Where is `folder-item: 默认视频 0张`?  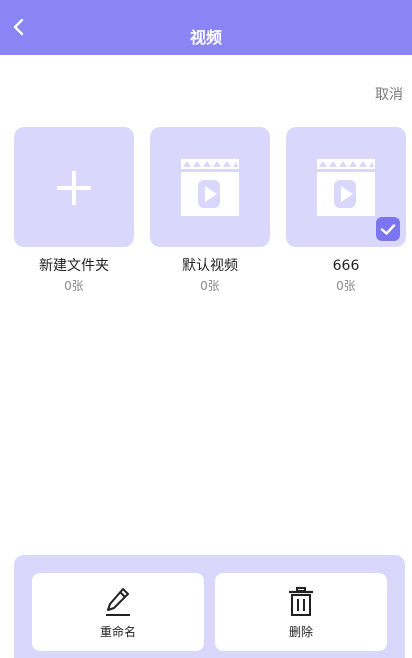 folder-item: 默认视频 0张 is located at coordinates (210, 210).